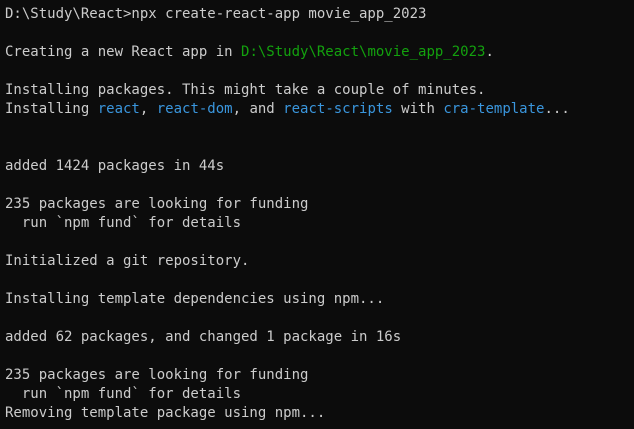 The width and height of the screenshot is (634, 429). What do you see at coordinates (363, 52) in the screenshot?
I see `terminal-highlight-text: D:\Study\React\movie_app_2023` at bounding box center [363, 52].